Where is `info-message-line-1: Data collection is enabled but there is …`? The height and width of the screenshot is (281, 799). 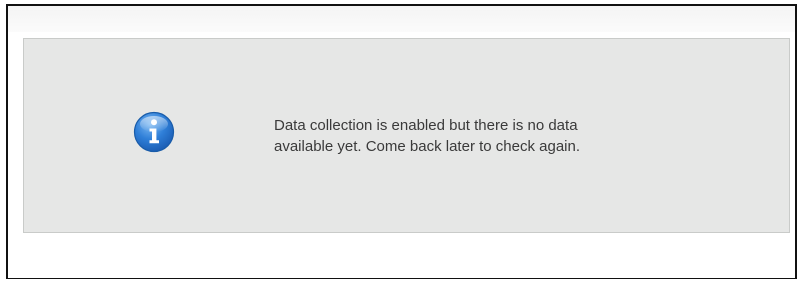
info-message-line-1: Data collection is enabled but there is … is located at coordinates (426, 125).